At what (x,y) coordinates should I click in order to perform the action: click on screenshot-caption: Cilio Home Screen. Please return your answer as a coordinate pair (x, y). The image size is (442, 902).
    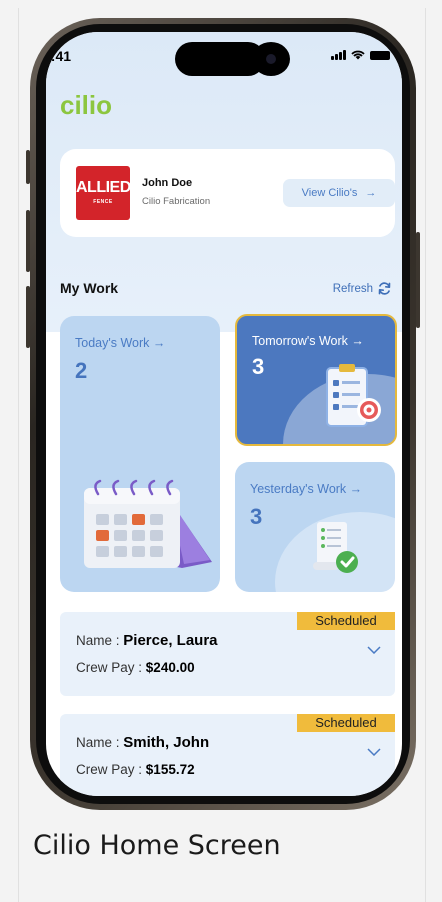
    Looking at the image, I should click on (157, 845).